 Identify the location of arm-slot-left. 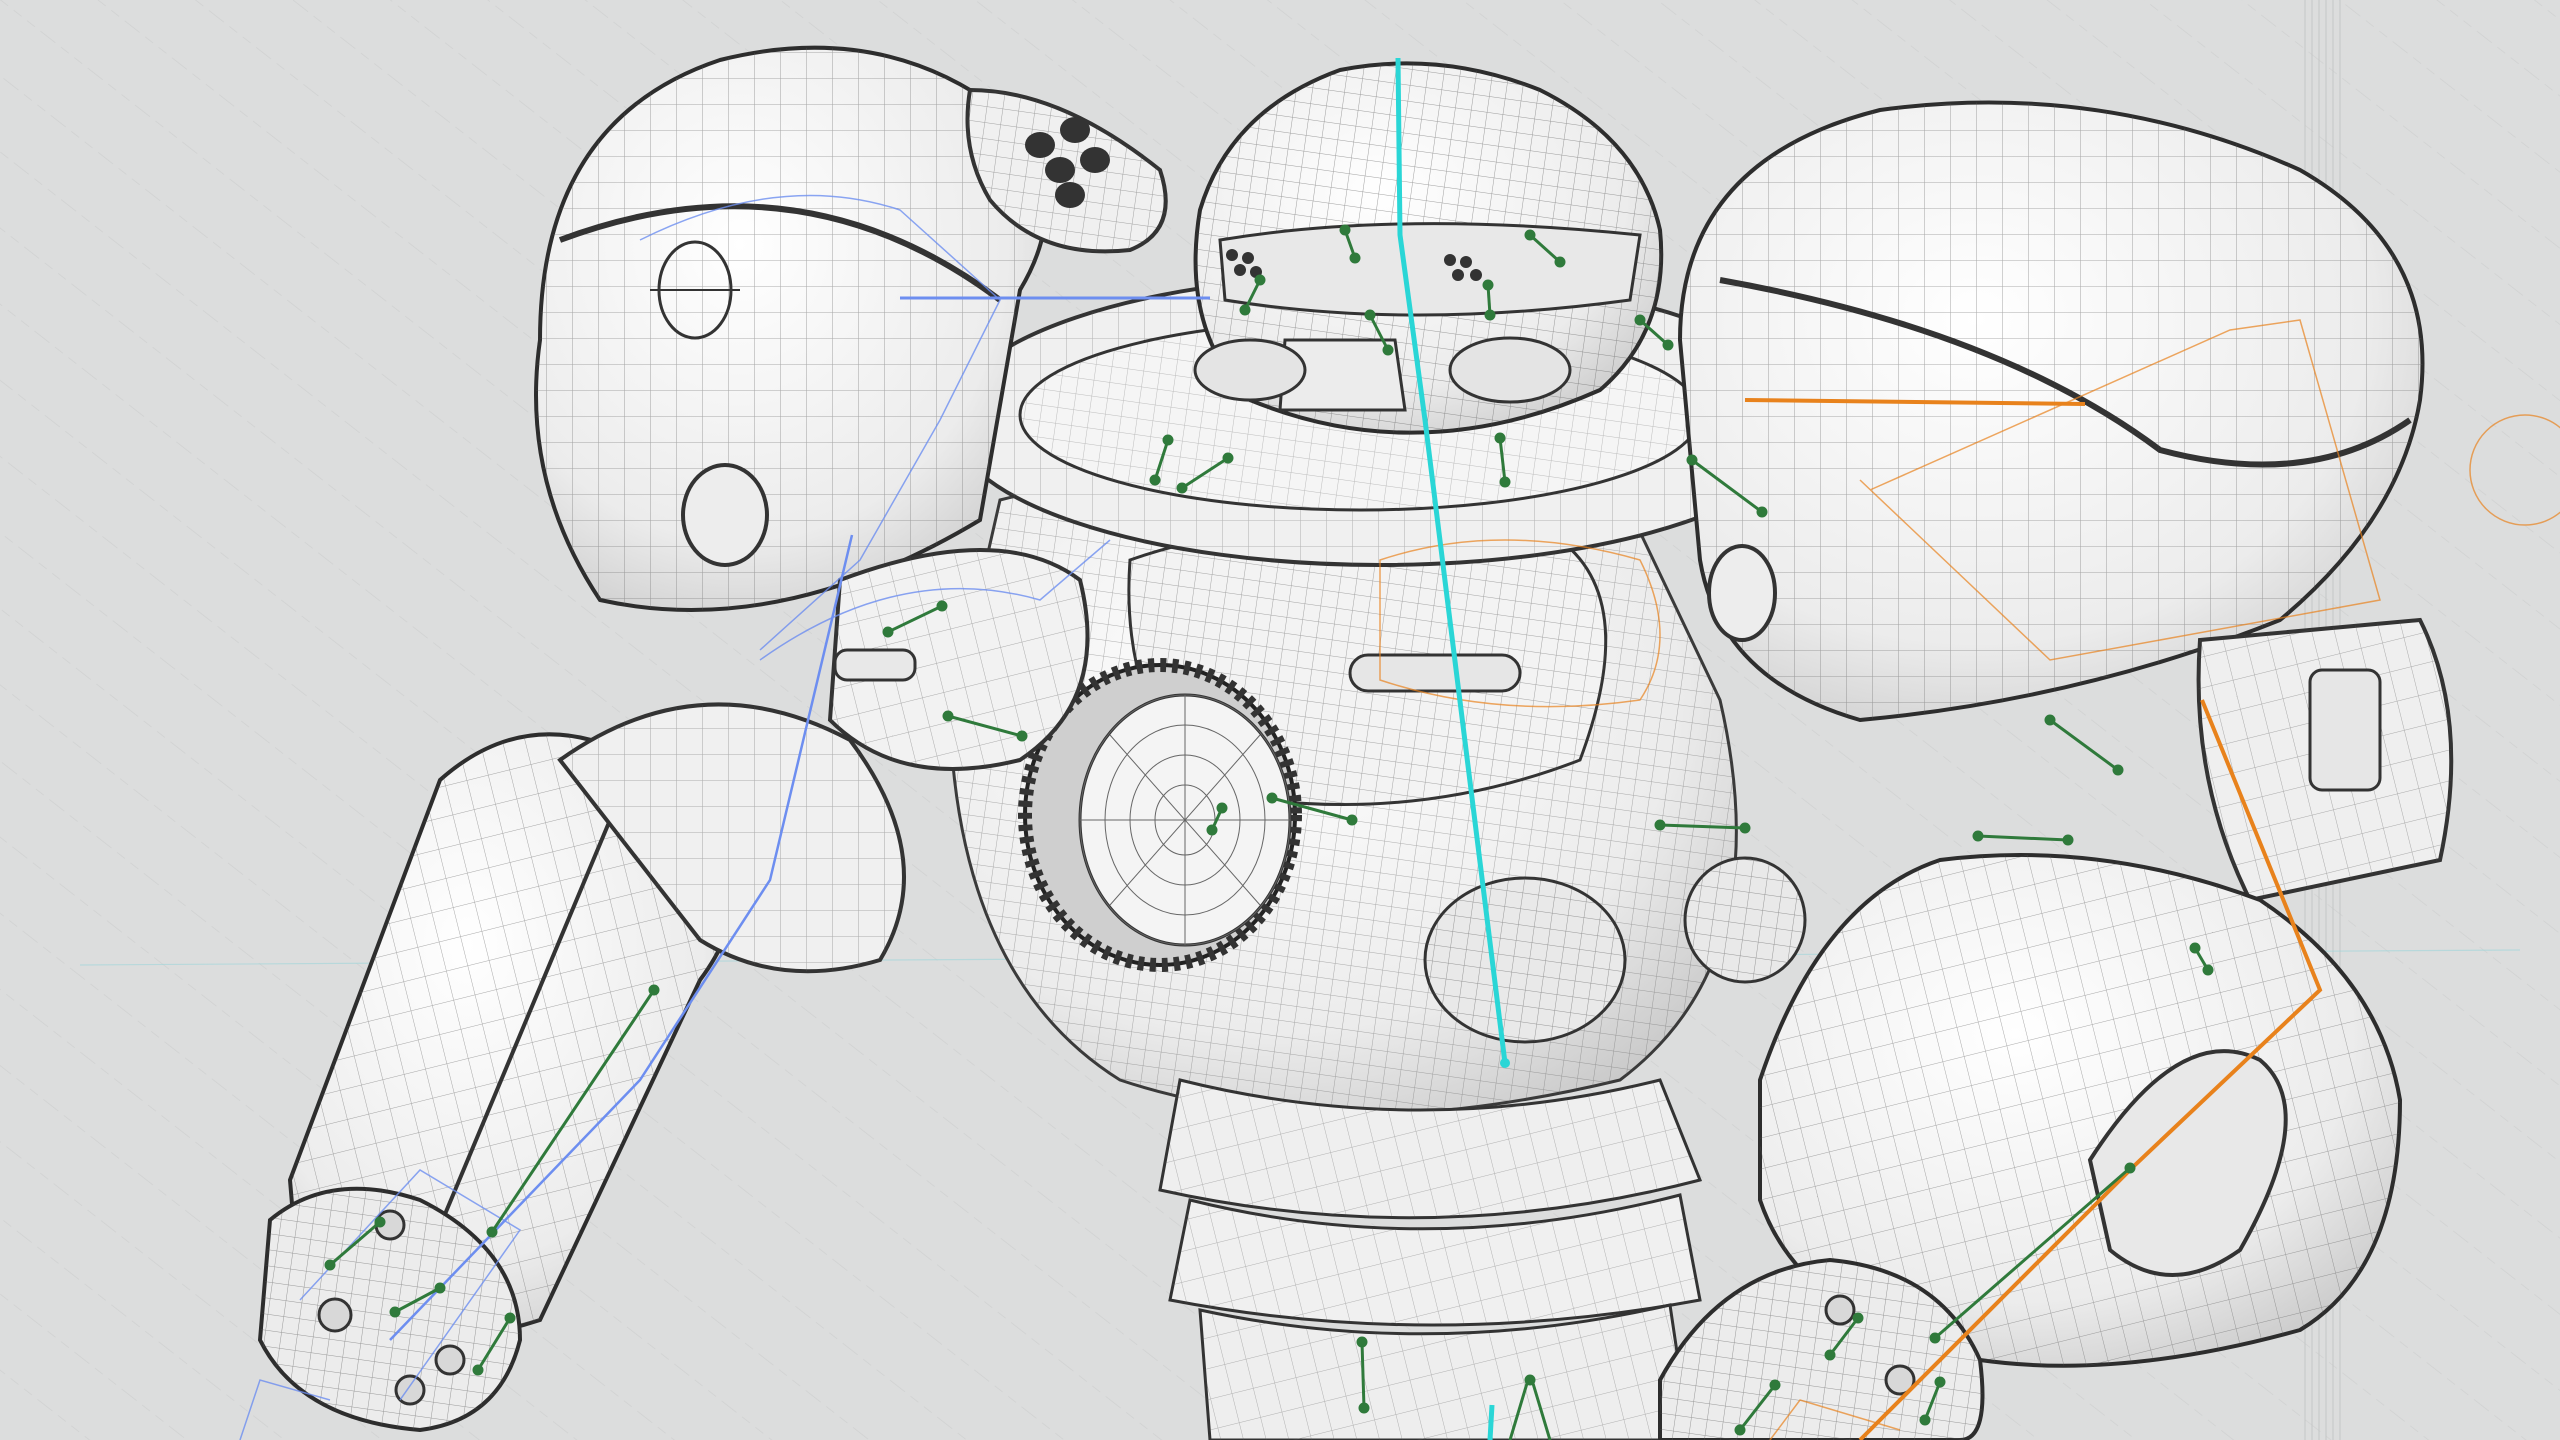
(875, 665).